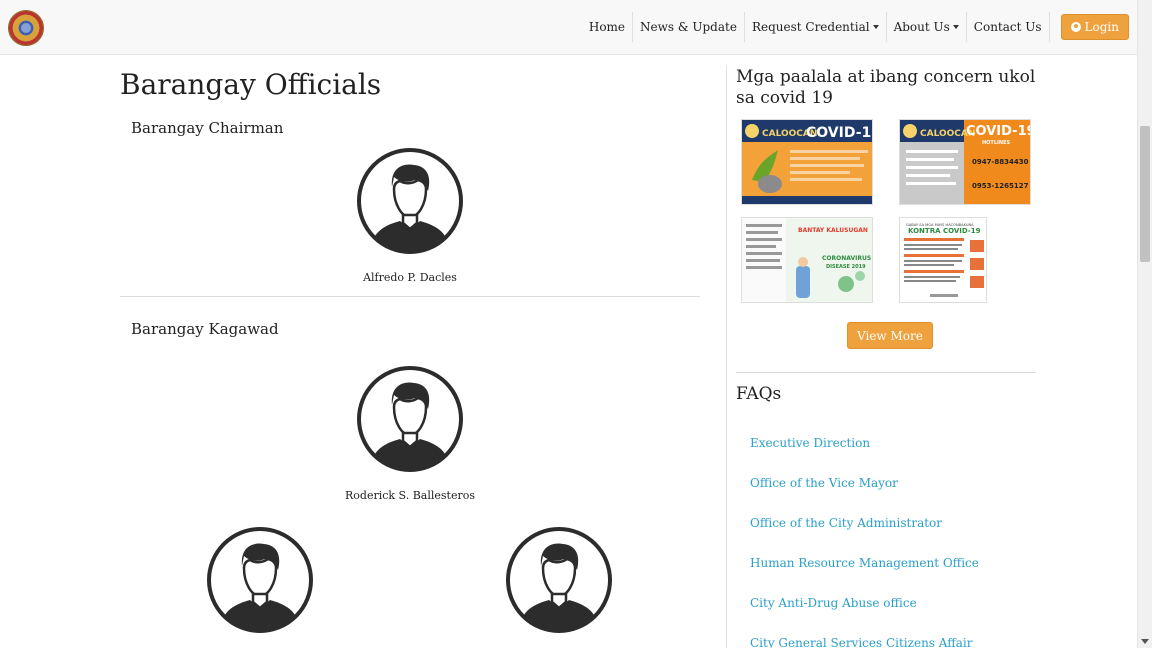 This screenshot has width=1152, height=648. What do you see at coordinates (1075, 27) in the screenshot?
I see `user-circle-icon` at bounding box center [1075, 27].